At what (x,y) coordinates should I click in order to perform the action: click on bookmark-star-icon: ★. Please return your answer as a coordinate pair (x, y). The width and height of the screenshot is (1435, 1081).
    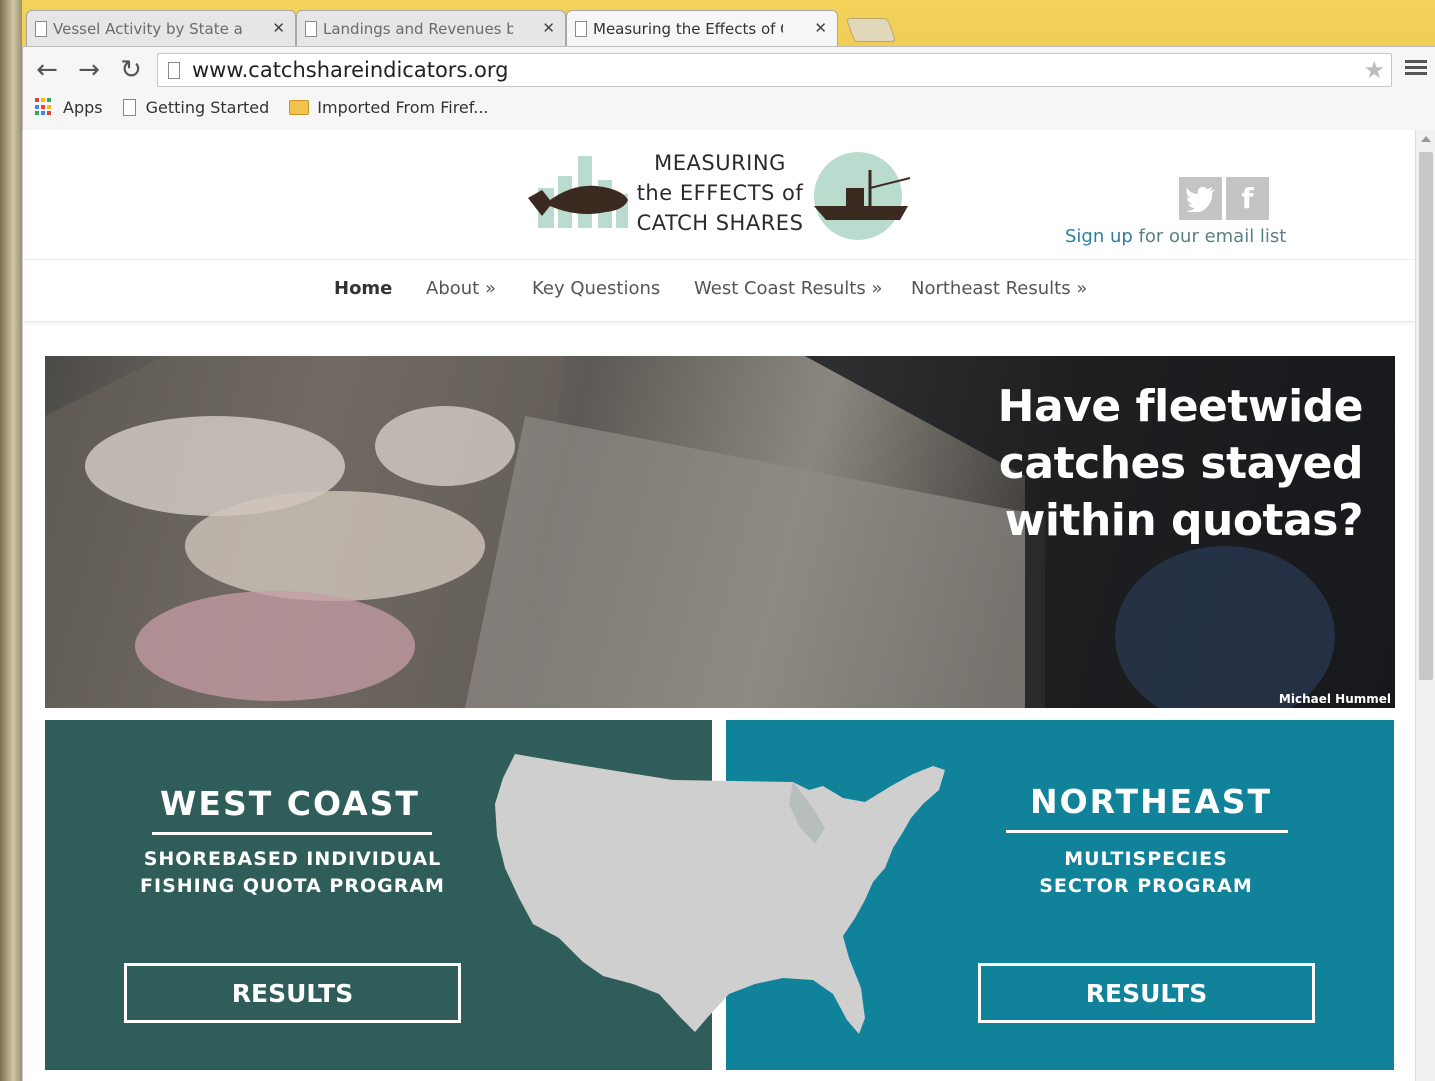
    Looking at the image, I should click on (1374, 70).